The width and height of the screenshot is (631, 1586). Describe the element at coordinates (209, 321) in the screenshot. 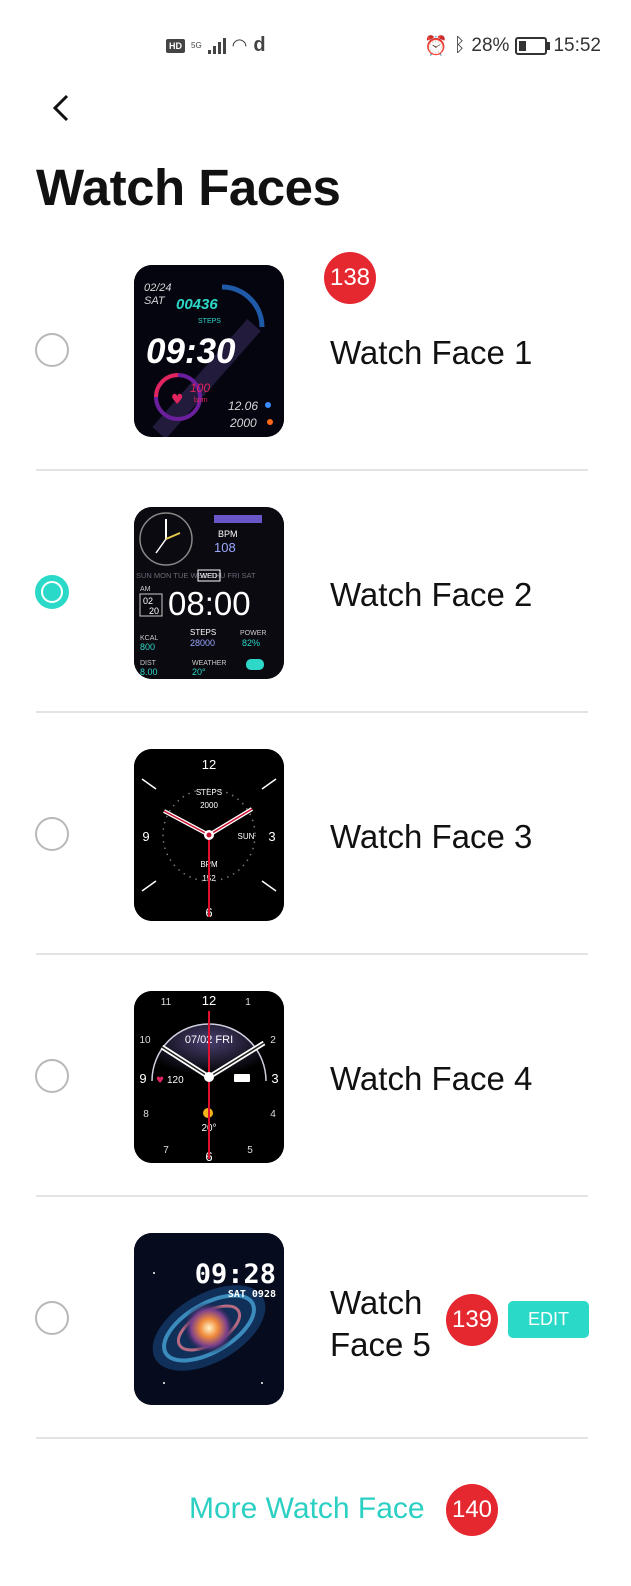

I see `wf1-steps-label: STEPS` at that location.